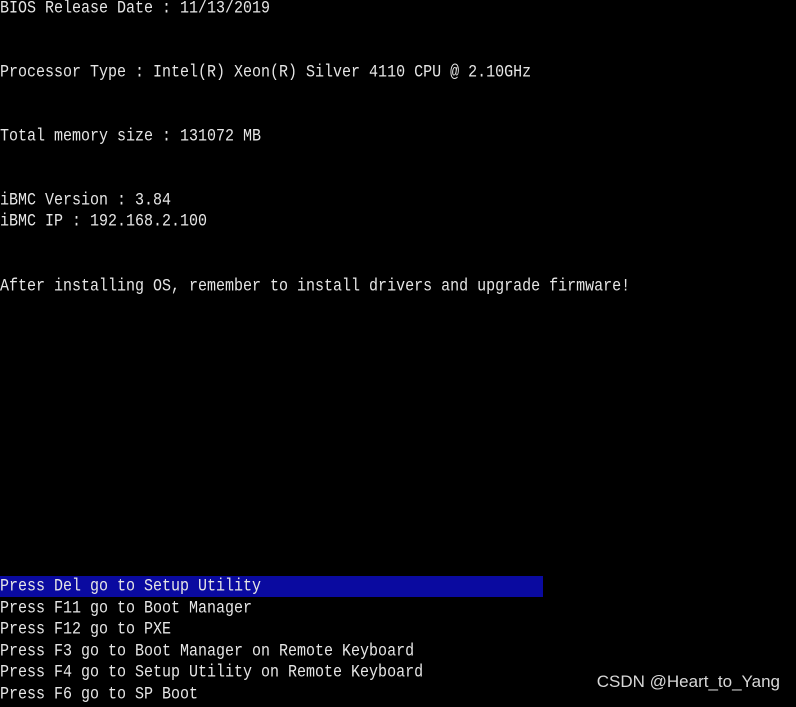 Image resolution: width=796 pixels, height=707 pixels. What do you see at coordinates (85, 629) in the screenshot?
I see `menu-item-pxe: Press F12 go to PXE` at bounding box center [85, 629].